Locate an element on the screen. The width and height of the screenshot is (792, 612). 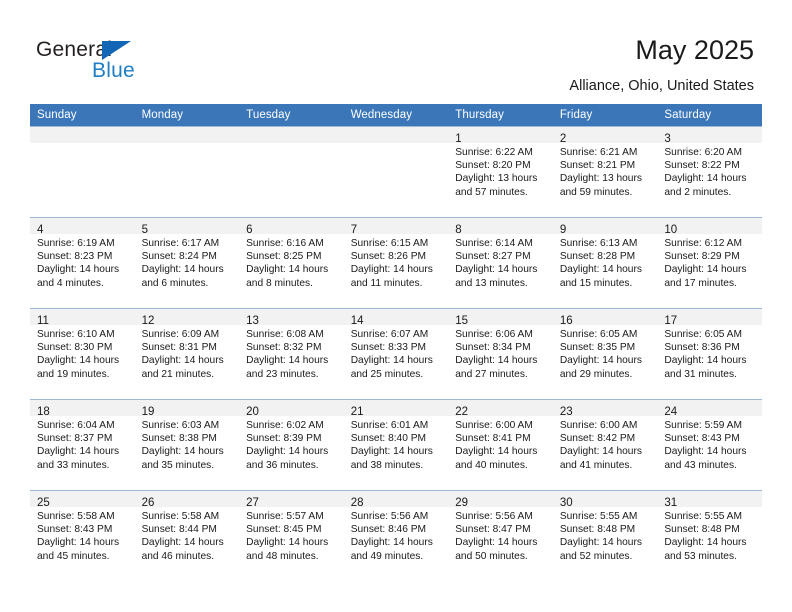
daylight-text-line2: and 48 minutes. is located at coordinates (282, 556).